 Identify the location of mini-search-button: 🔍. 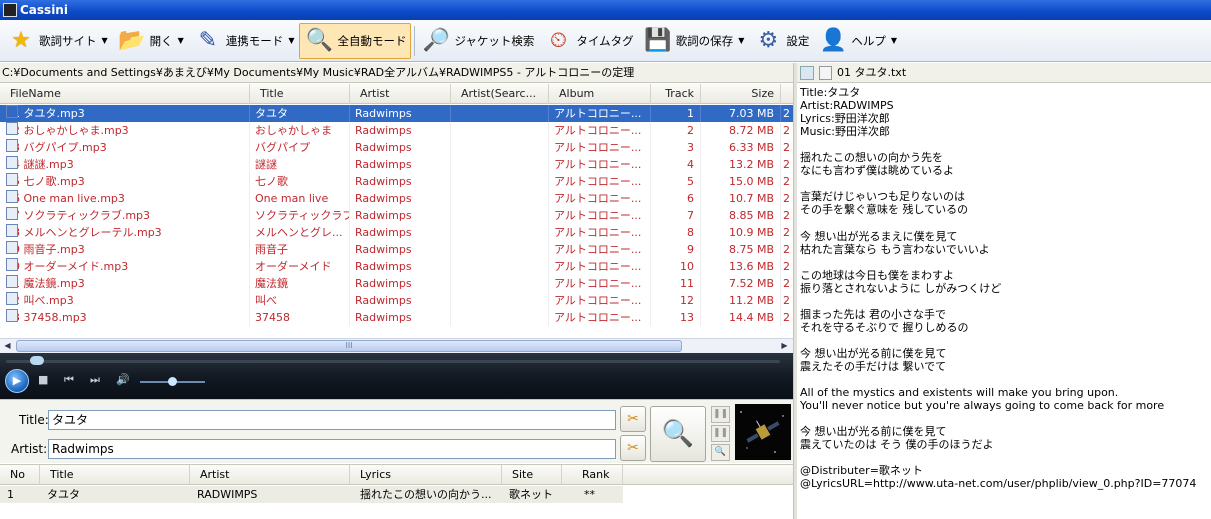
(720, 452).